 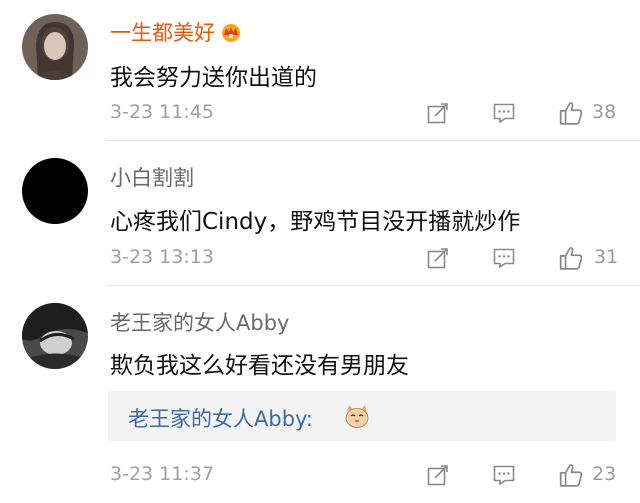 What do you see at coordinates (357, 416) in the screenshot?
I see `cat-face-emoji-icon` at bounding box center [357, 416].